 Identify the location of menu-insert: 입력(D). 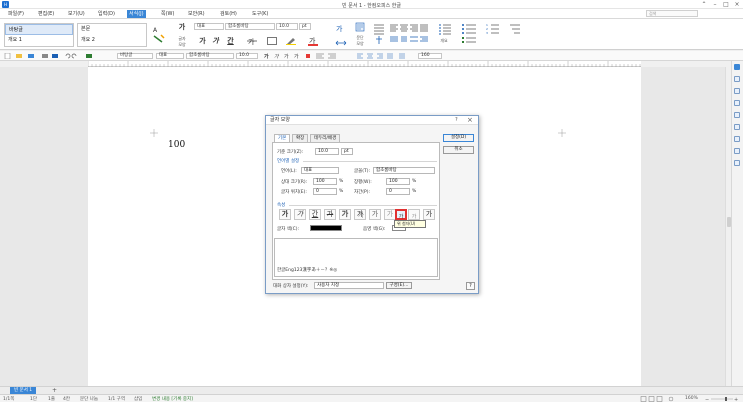
(106, 14).